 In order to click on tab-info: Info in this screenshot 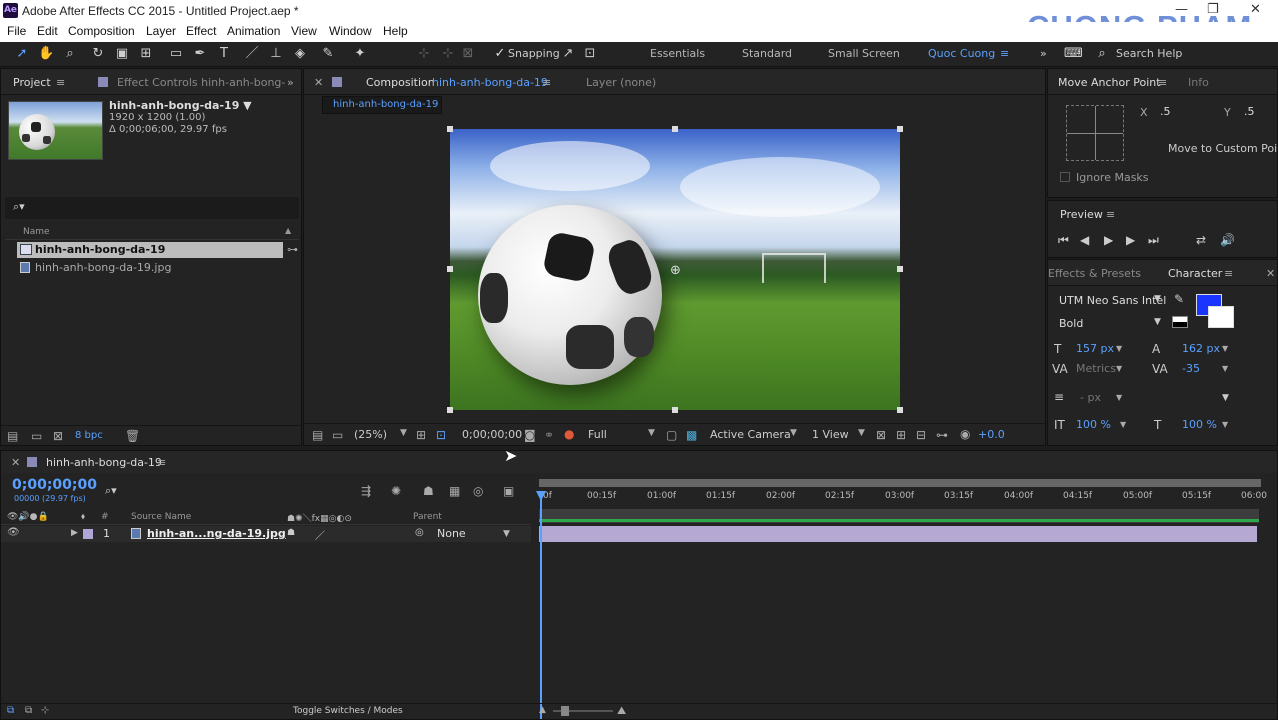, I will do `click(1198, 82)`.